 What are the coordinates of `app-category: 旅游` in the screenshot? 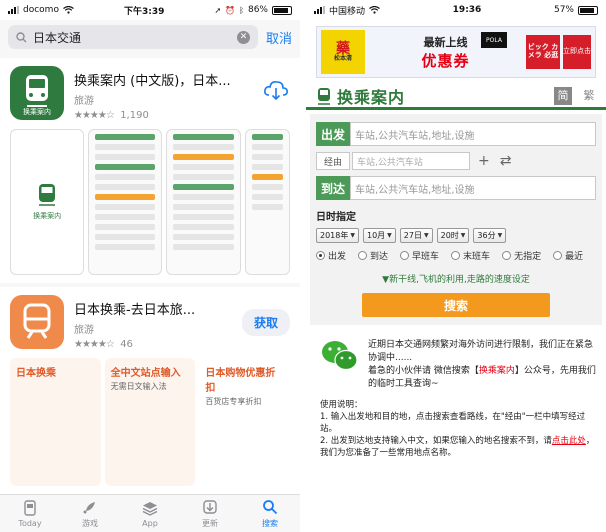 It's located at (84, 101).